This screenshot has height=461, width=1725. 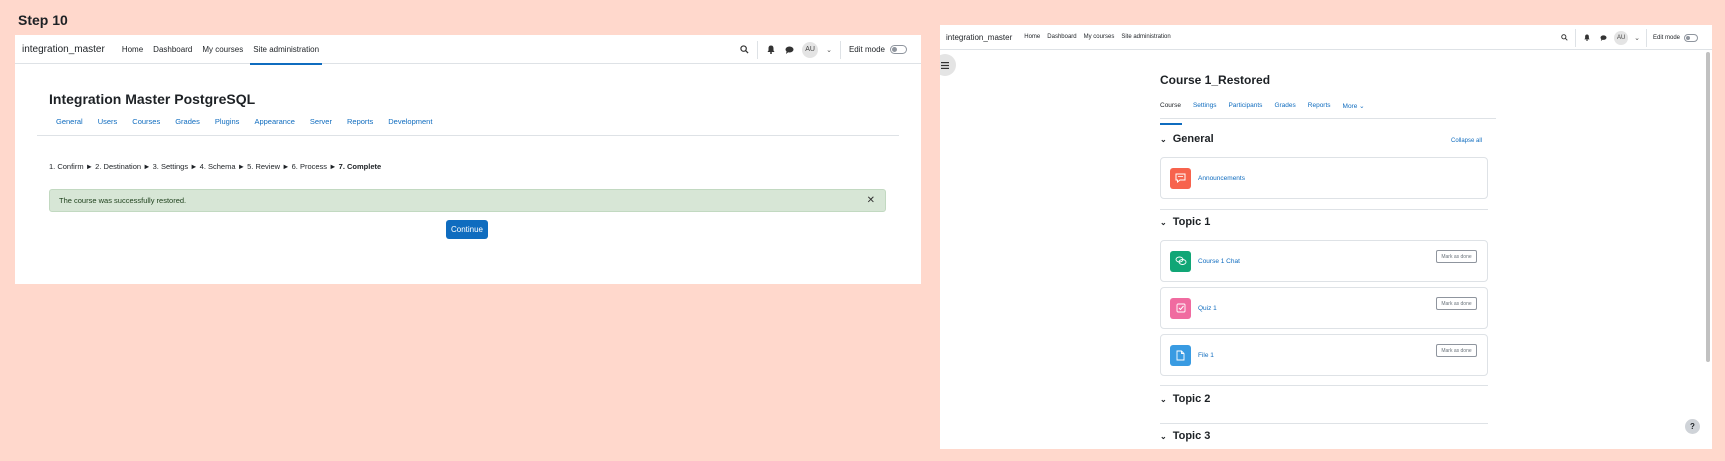 What do you see at coordinates (1215, 80) in the screenshot?
I see `course-title: Course 1_Restored` at bounding box center [1215, 80].